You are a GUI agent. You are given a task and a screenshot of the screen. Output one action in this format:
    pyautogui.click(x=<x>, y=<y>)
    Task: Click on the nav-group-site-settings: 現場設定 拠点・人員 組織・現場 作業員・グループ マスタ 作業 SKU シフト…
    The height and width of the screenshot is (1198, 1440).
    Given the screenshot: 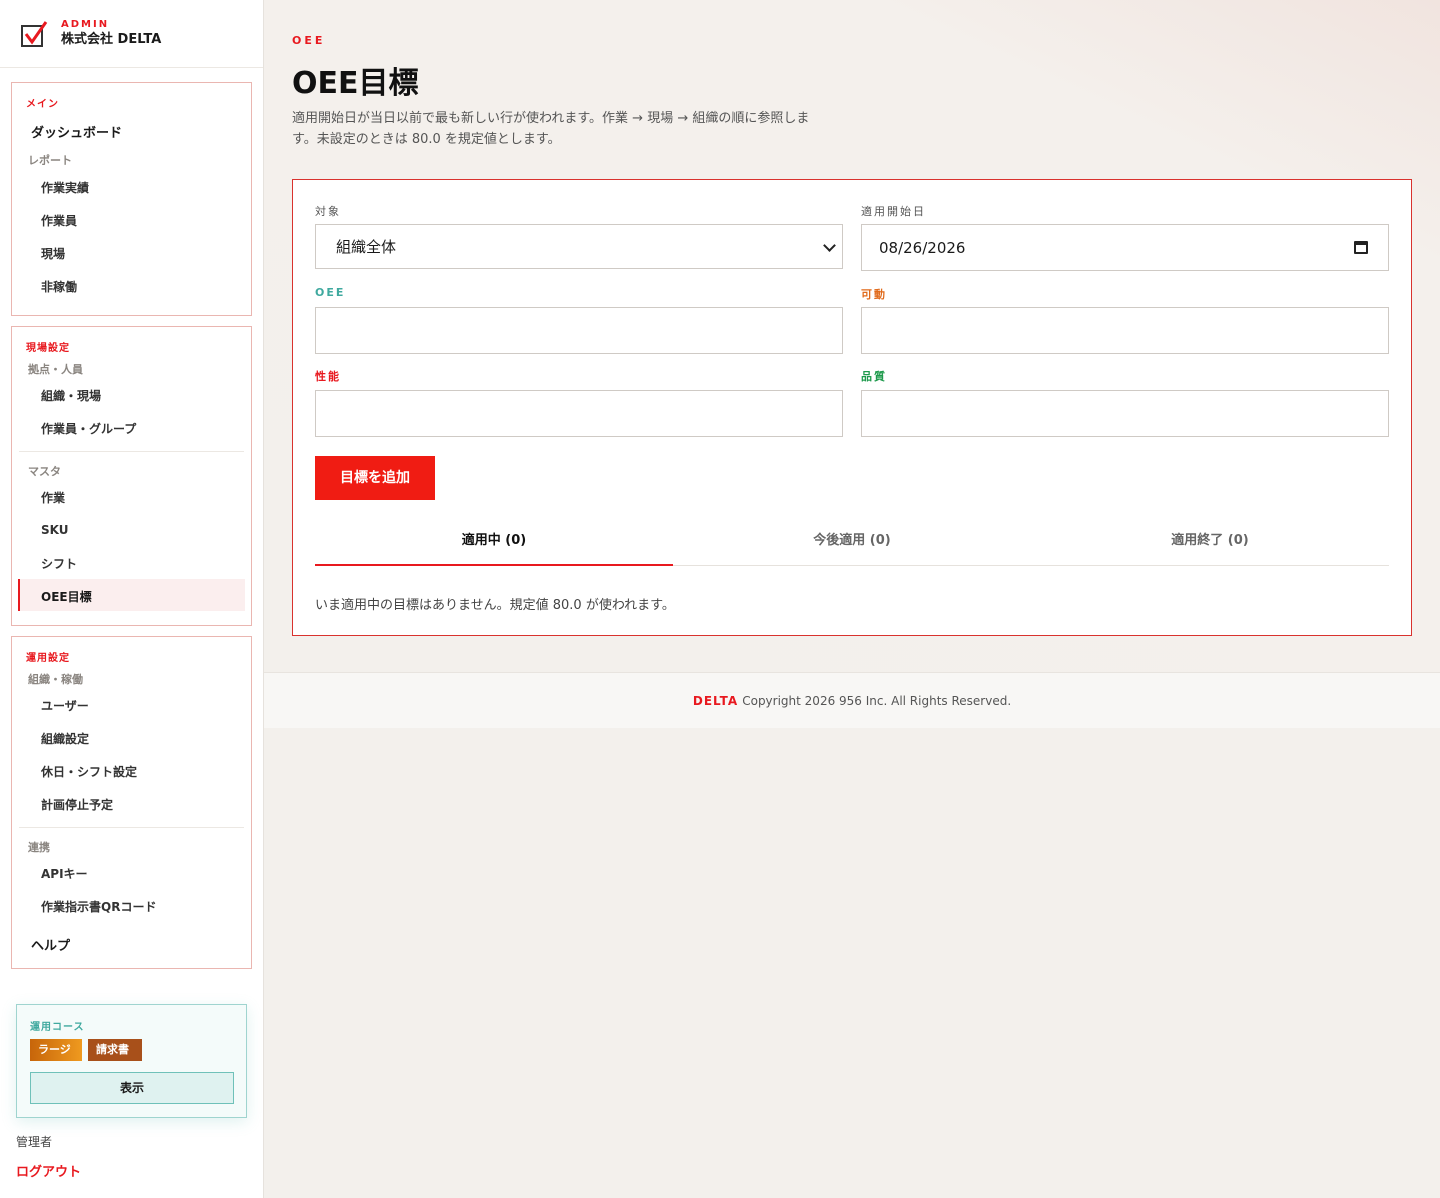 What is the action you would take?
    pyautogui.click(x=131, y=476)
    